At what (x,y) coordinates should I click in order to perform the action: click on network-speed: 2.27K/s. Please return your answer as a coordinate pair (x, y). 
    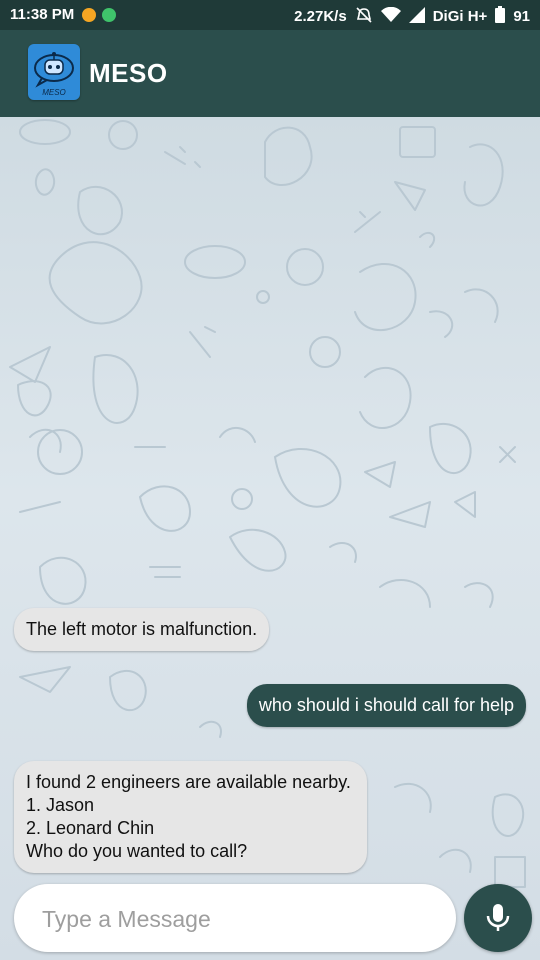
    Looking at the image, I should click on (320, 16).